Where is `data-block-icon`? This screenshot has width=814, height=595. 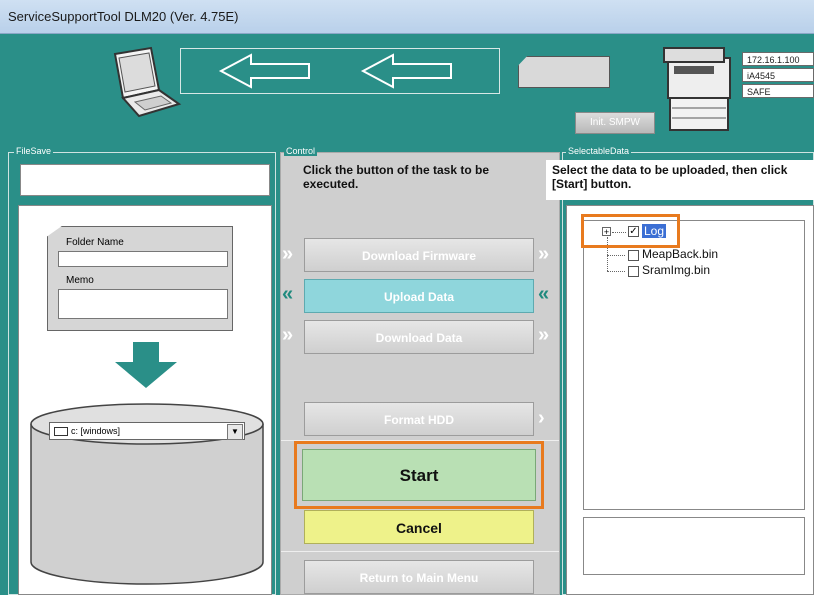 data-block-icon is located at coordinates (564, 72).